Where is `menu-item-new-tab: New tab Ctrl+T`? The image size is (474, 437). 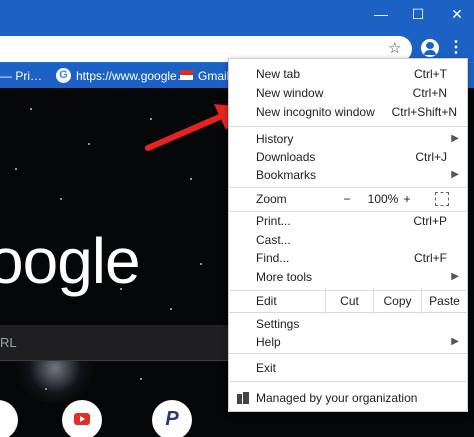 menu-item-new-tab: New tab Ctrl+T is located at coordinates (348, 74).